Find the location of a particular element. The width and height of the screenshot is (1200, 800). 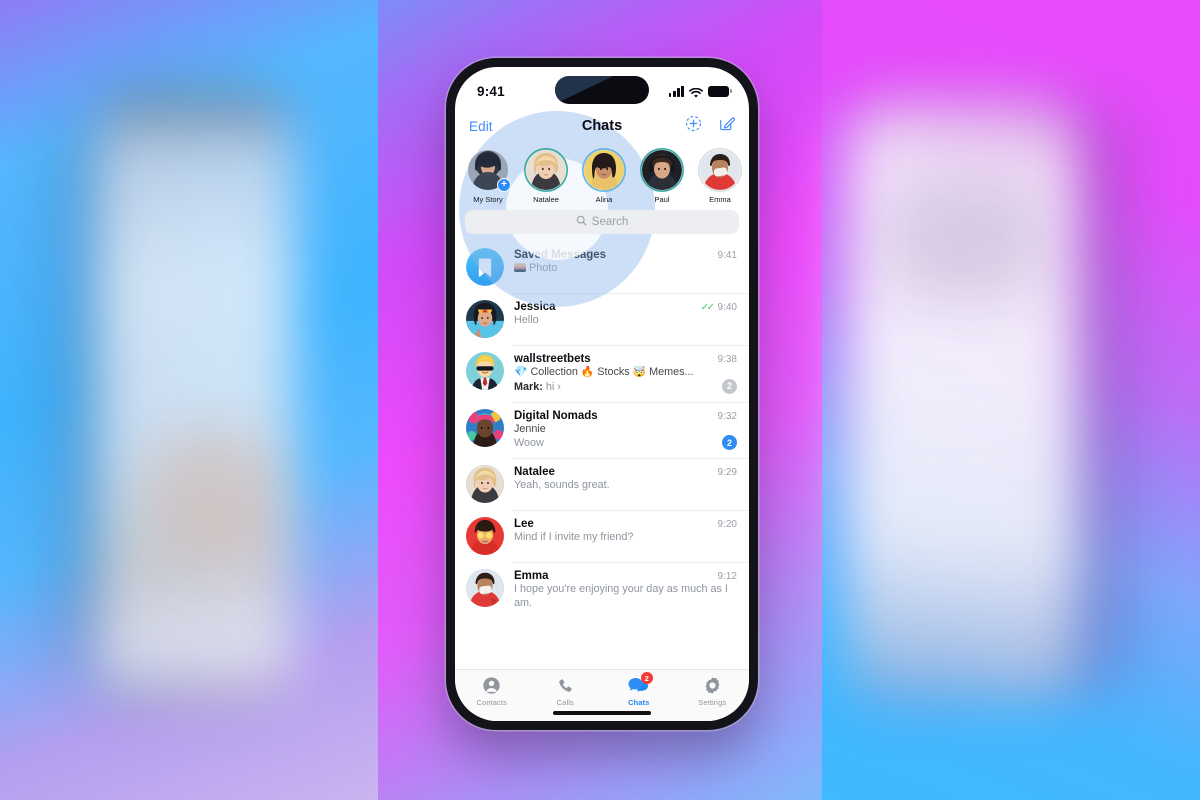

chat-meta: 9:32 is located at coordinates (724, 416).